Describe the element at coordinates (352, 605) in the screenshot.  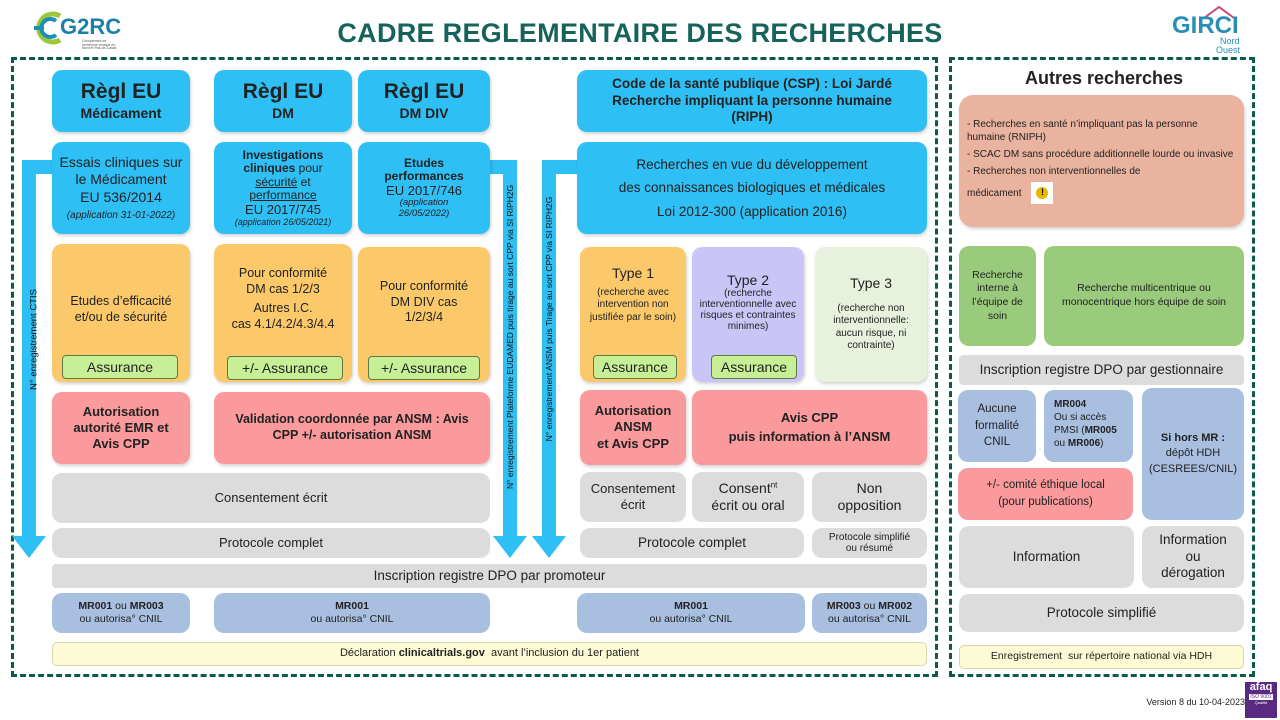
I see `mr-1-b1: MR001` at that location.